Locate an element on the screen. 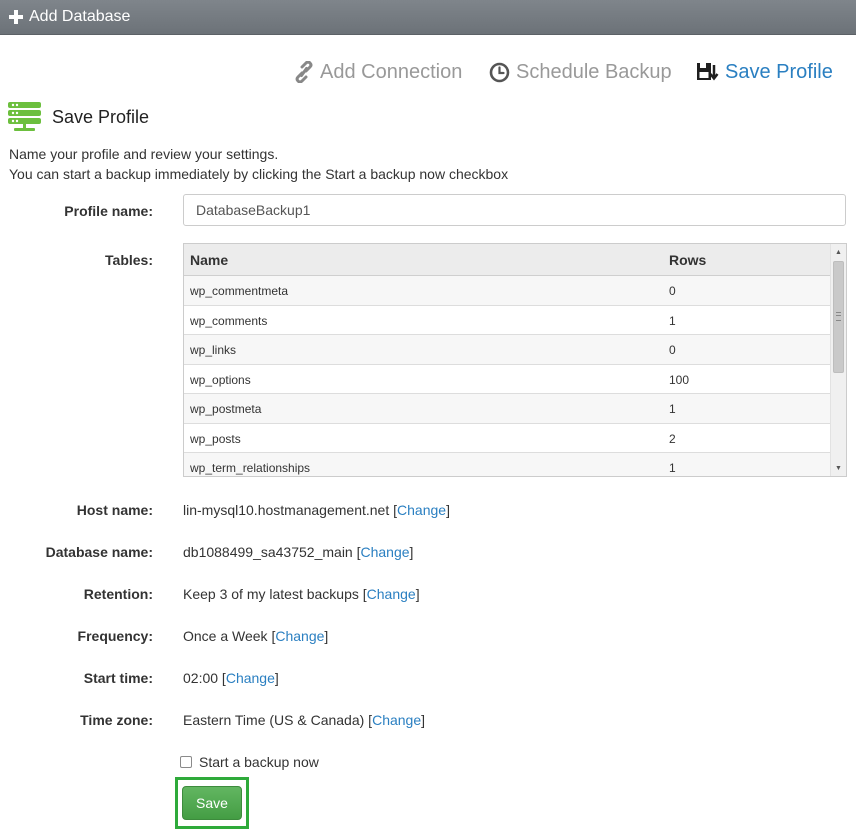 This screenshot has height=829, width=856. time-zone-value: Eastern Time (US & Canada) [Change] is located at coordinates (304, 720).